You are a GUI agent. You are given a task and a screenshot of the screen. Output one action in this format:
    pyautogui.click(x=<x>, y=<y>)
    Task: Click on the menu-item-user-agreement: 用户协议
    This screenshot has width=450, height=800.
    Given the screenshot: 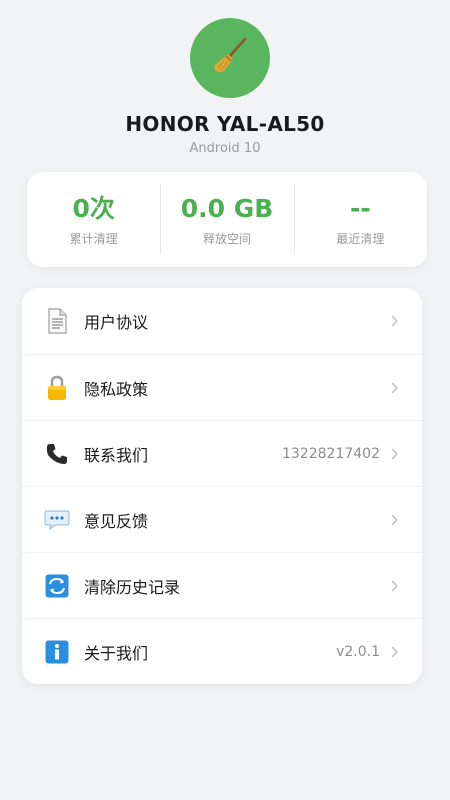 What is the action you would take?
    pyautogui.click(x=222, y=321)
    